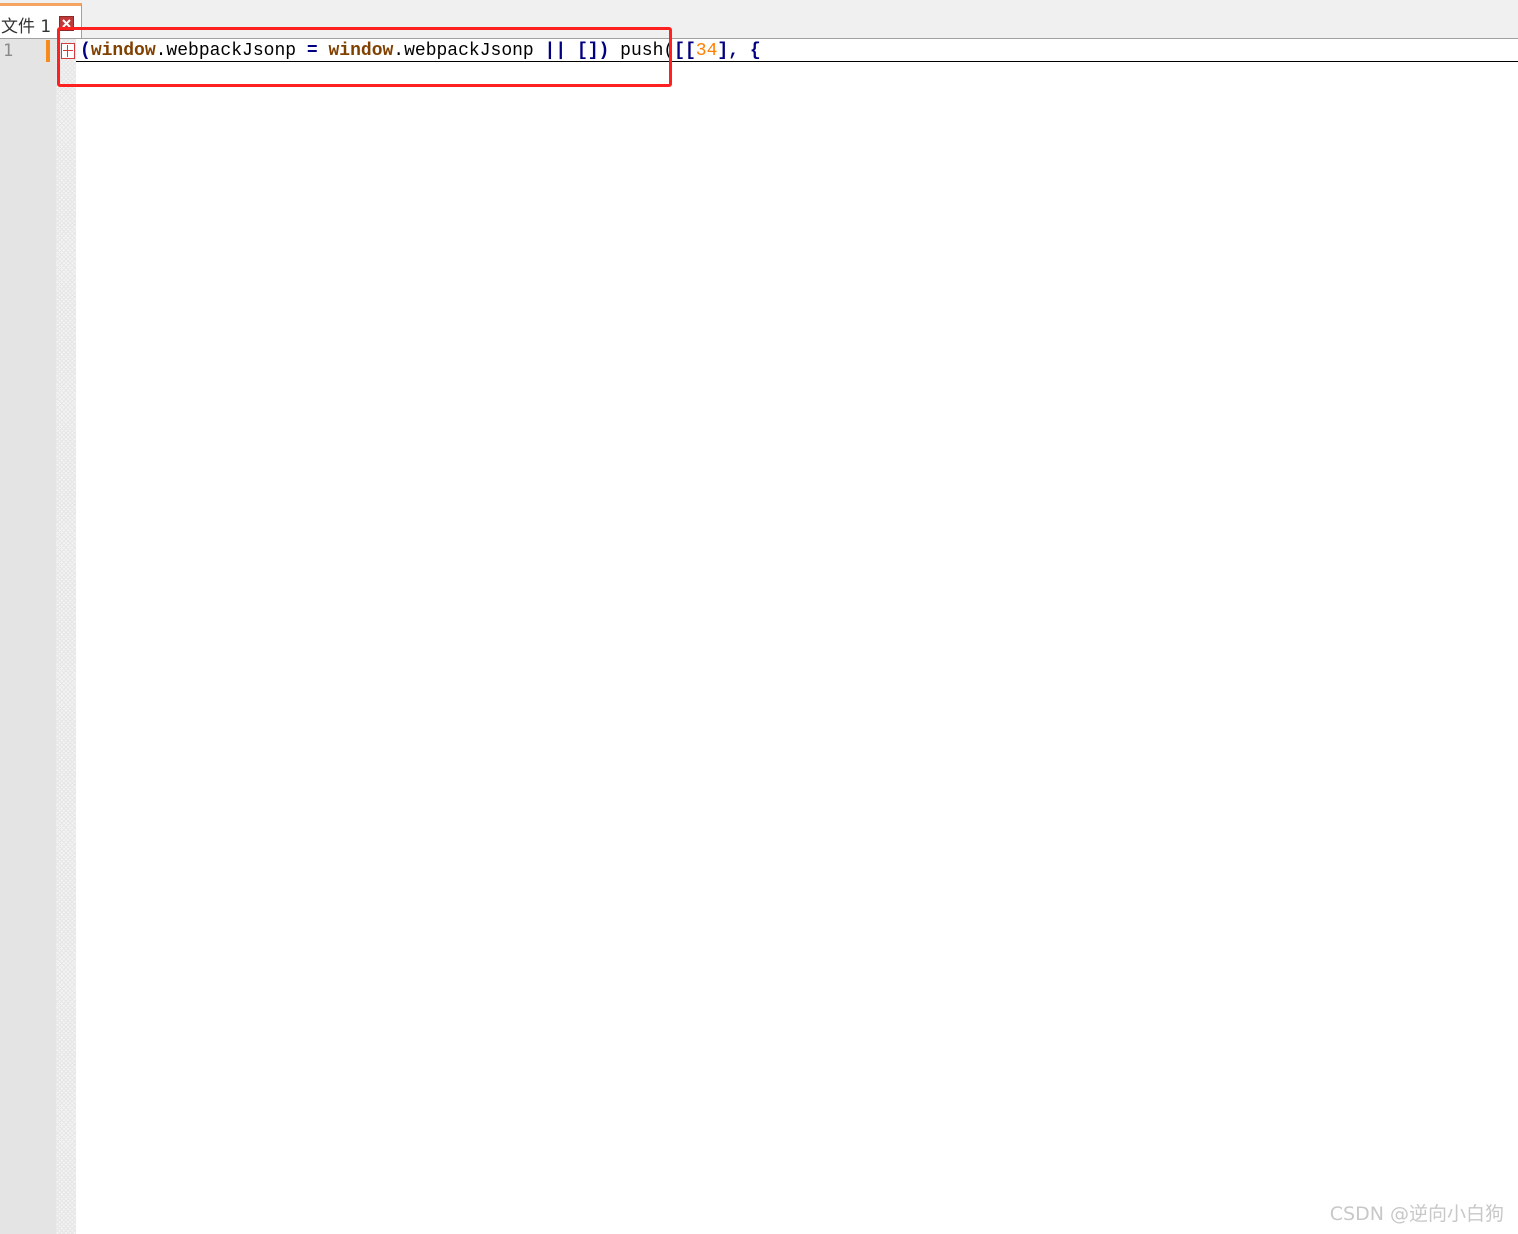 The image size is (1518, 1234). I want to click on code-token-operator: {, so click(755, 51).